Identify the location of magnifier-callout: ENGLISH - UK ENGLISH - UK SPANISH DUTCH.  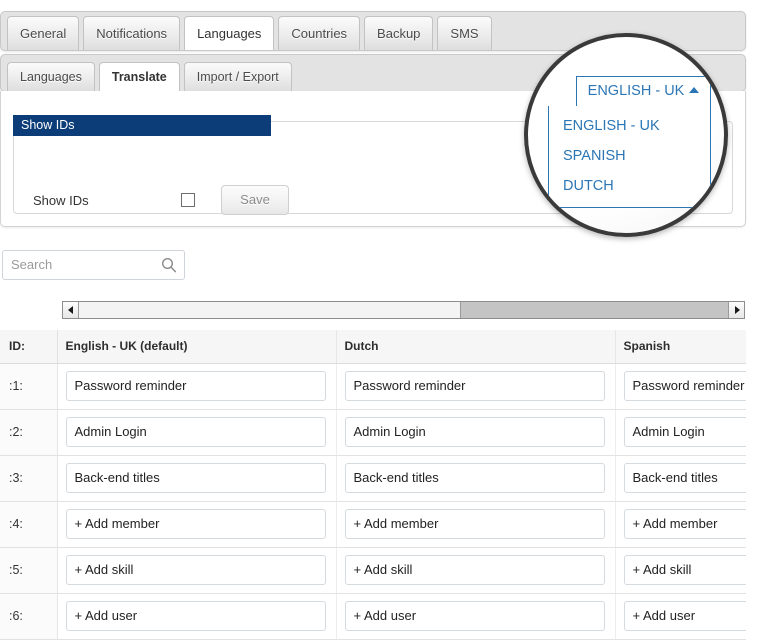
(626, 135).